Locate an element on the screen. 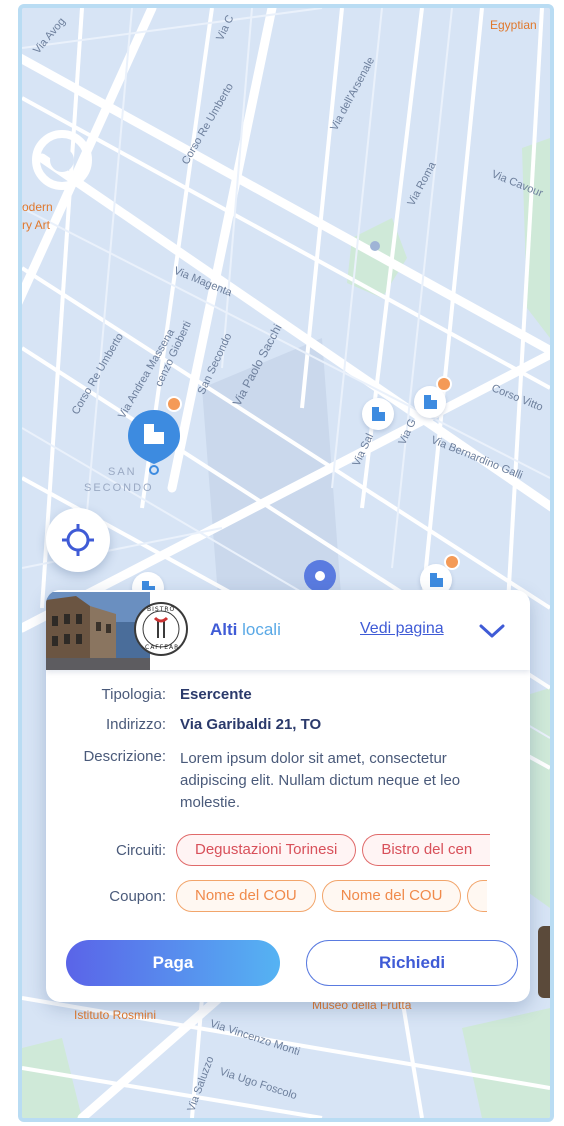 This screenshot has width=564, height=1126. user-location-icon is located at coordinates (320, 576).